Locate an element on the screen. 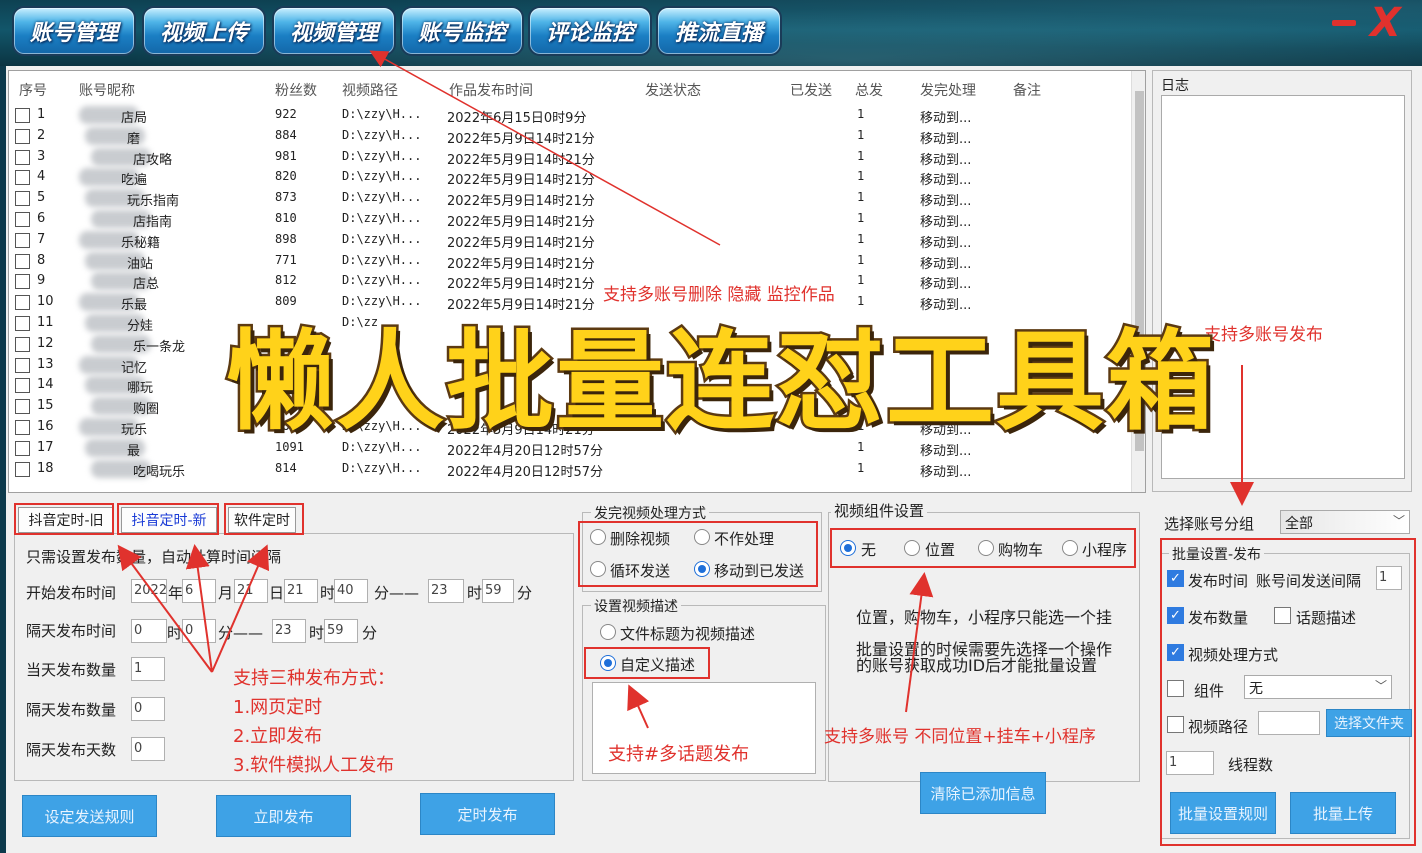  col-remark: 备注 is located at coordinates (1027, 90).